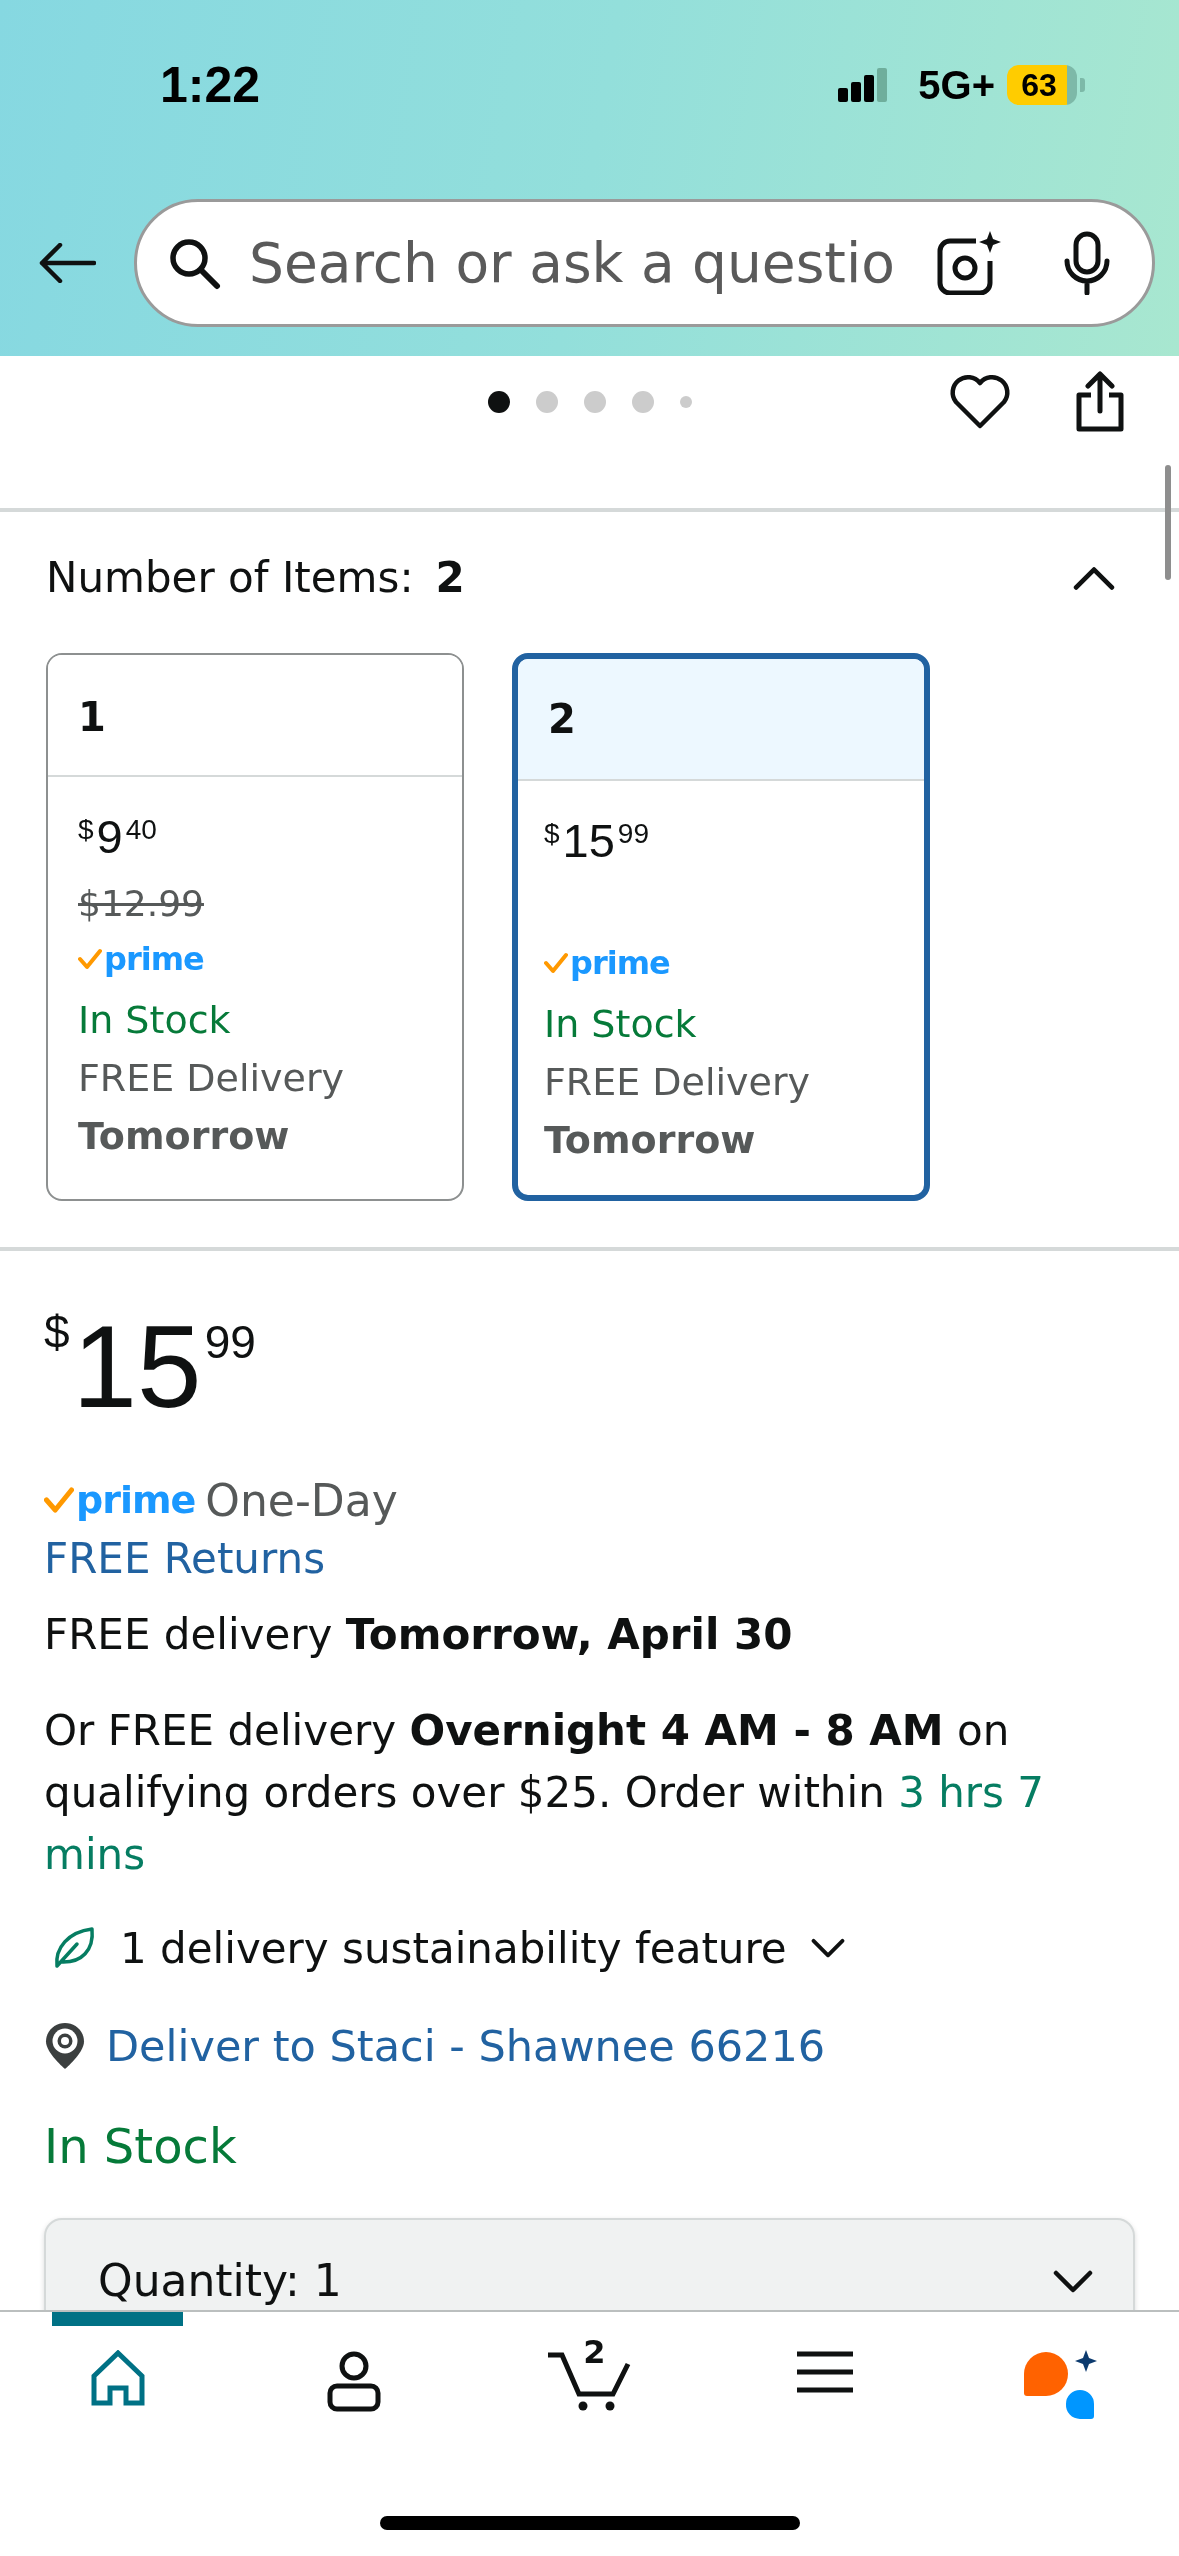 The image size is (1179, 2556). What do you see at coordinates (185, 1558) in the screenshot?
I see `returns-link: FREE Returns` at bounding box center [185, 1558].